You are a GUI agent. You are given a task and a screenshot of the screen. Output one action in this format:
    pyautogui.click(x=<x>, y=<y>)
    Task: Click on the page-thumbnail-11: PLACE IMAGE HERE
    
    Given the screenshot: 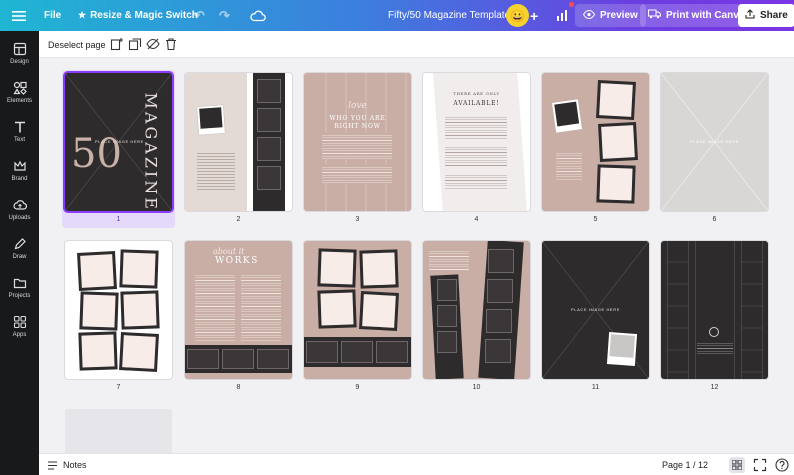 What is the action you would take?
    pyautogui.click(x=595, y=310)
    